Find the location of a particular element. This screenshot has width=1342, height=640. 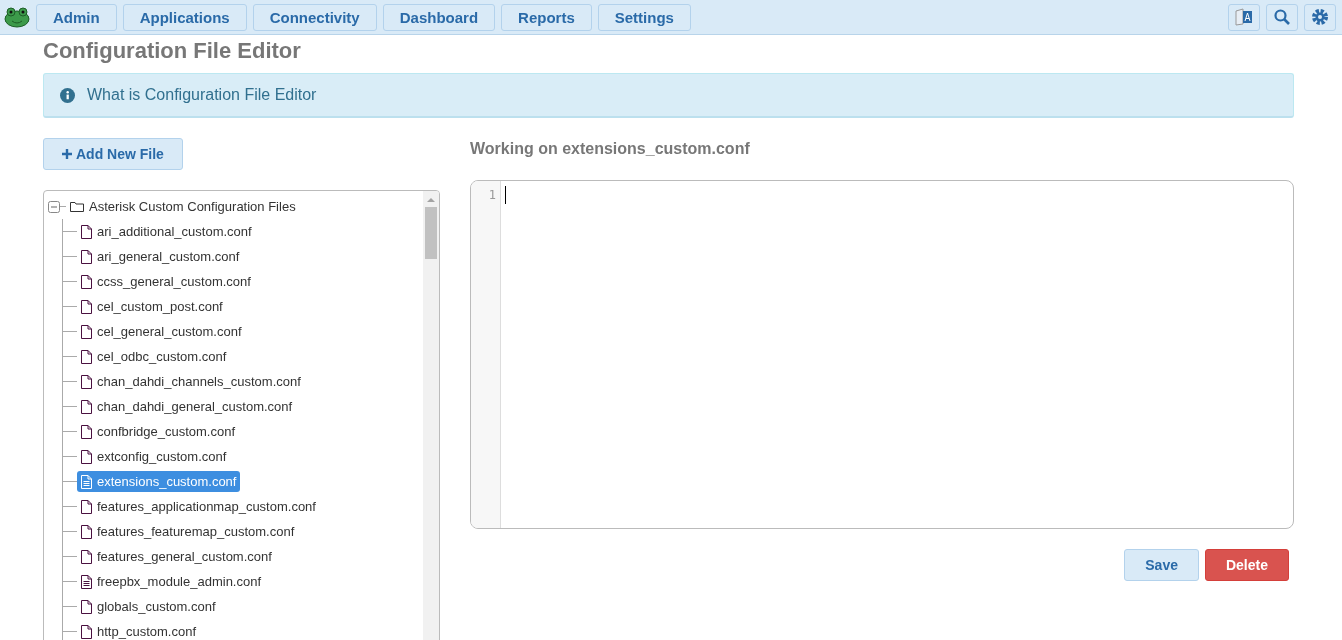

delete-button: Delete is located at coordinates (1246, 565).